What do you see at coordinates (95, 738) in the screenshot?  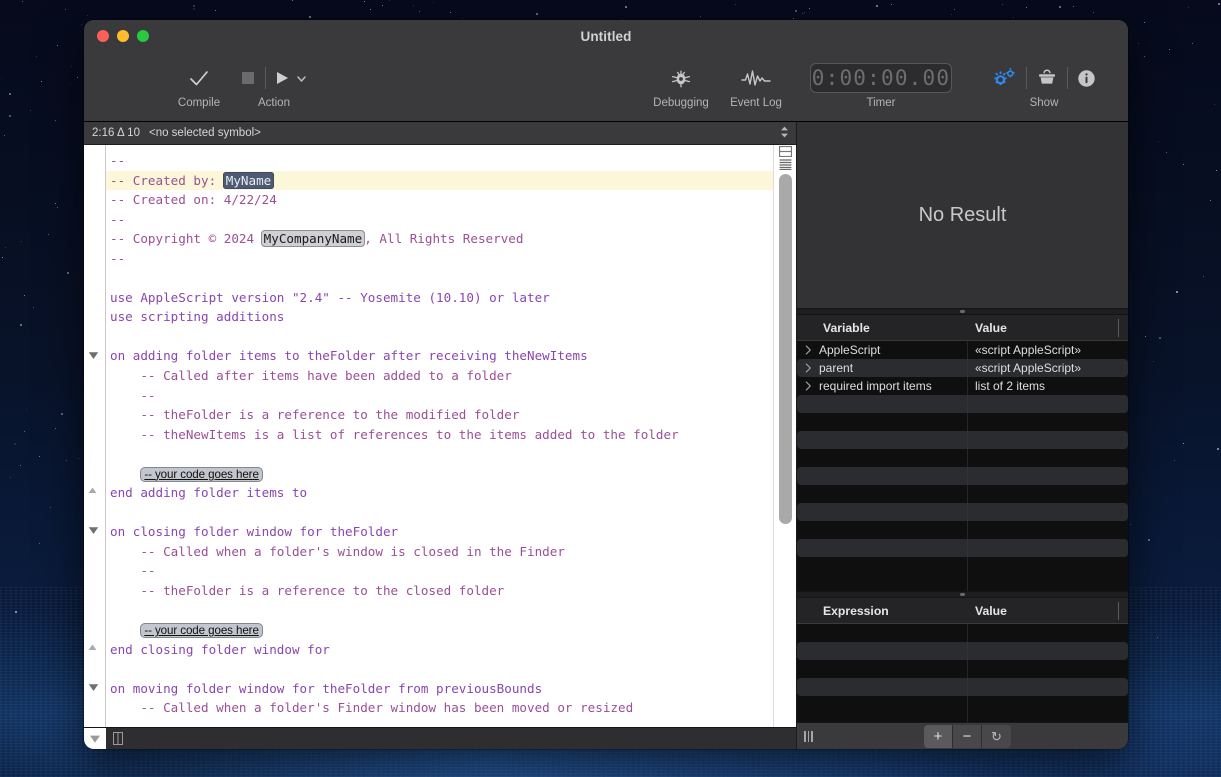 I see `fold-all-control` at bounding box center [95, 738].